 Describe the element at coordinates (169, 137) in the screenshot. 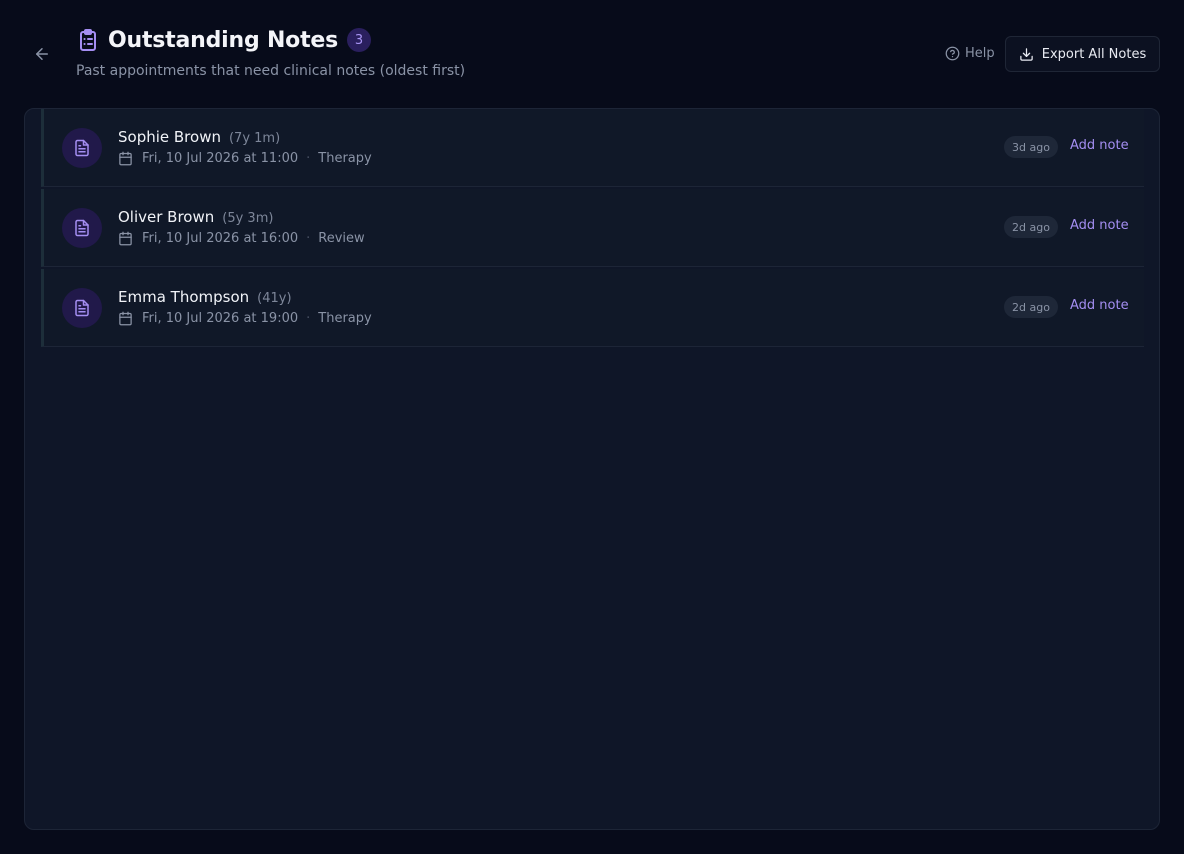

I see `patient-name: Sophie Brown` at that location.